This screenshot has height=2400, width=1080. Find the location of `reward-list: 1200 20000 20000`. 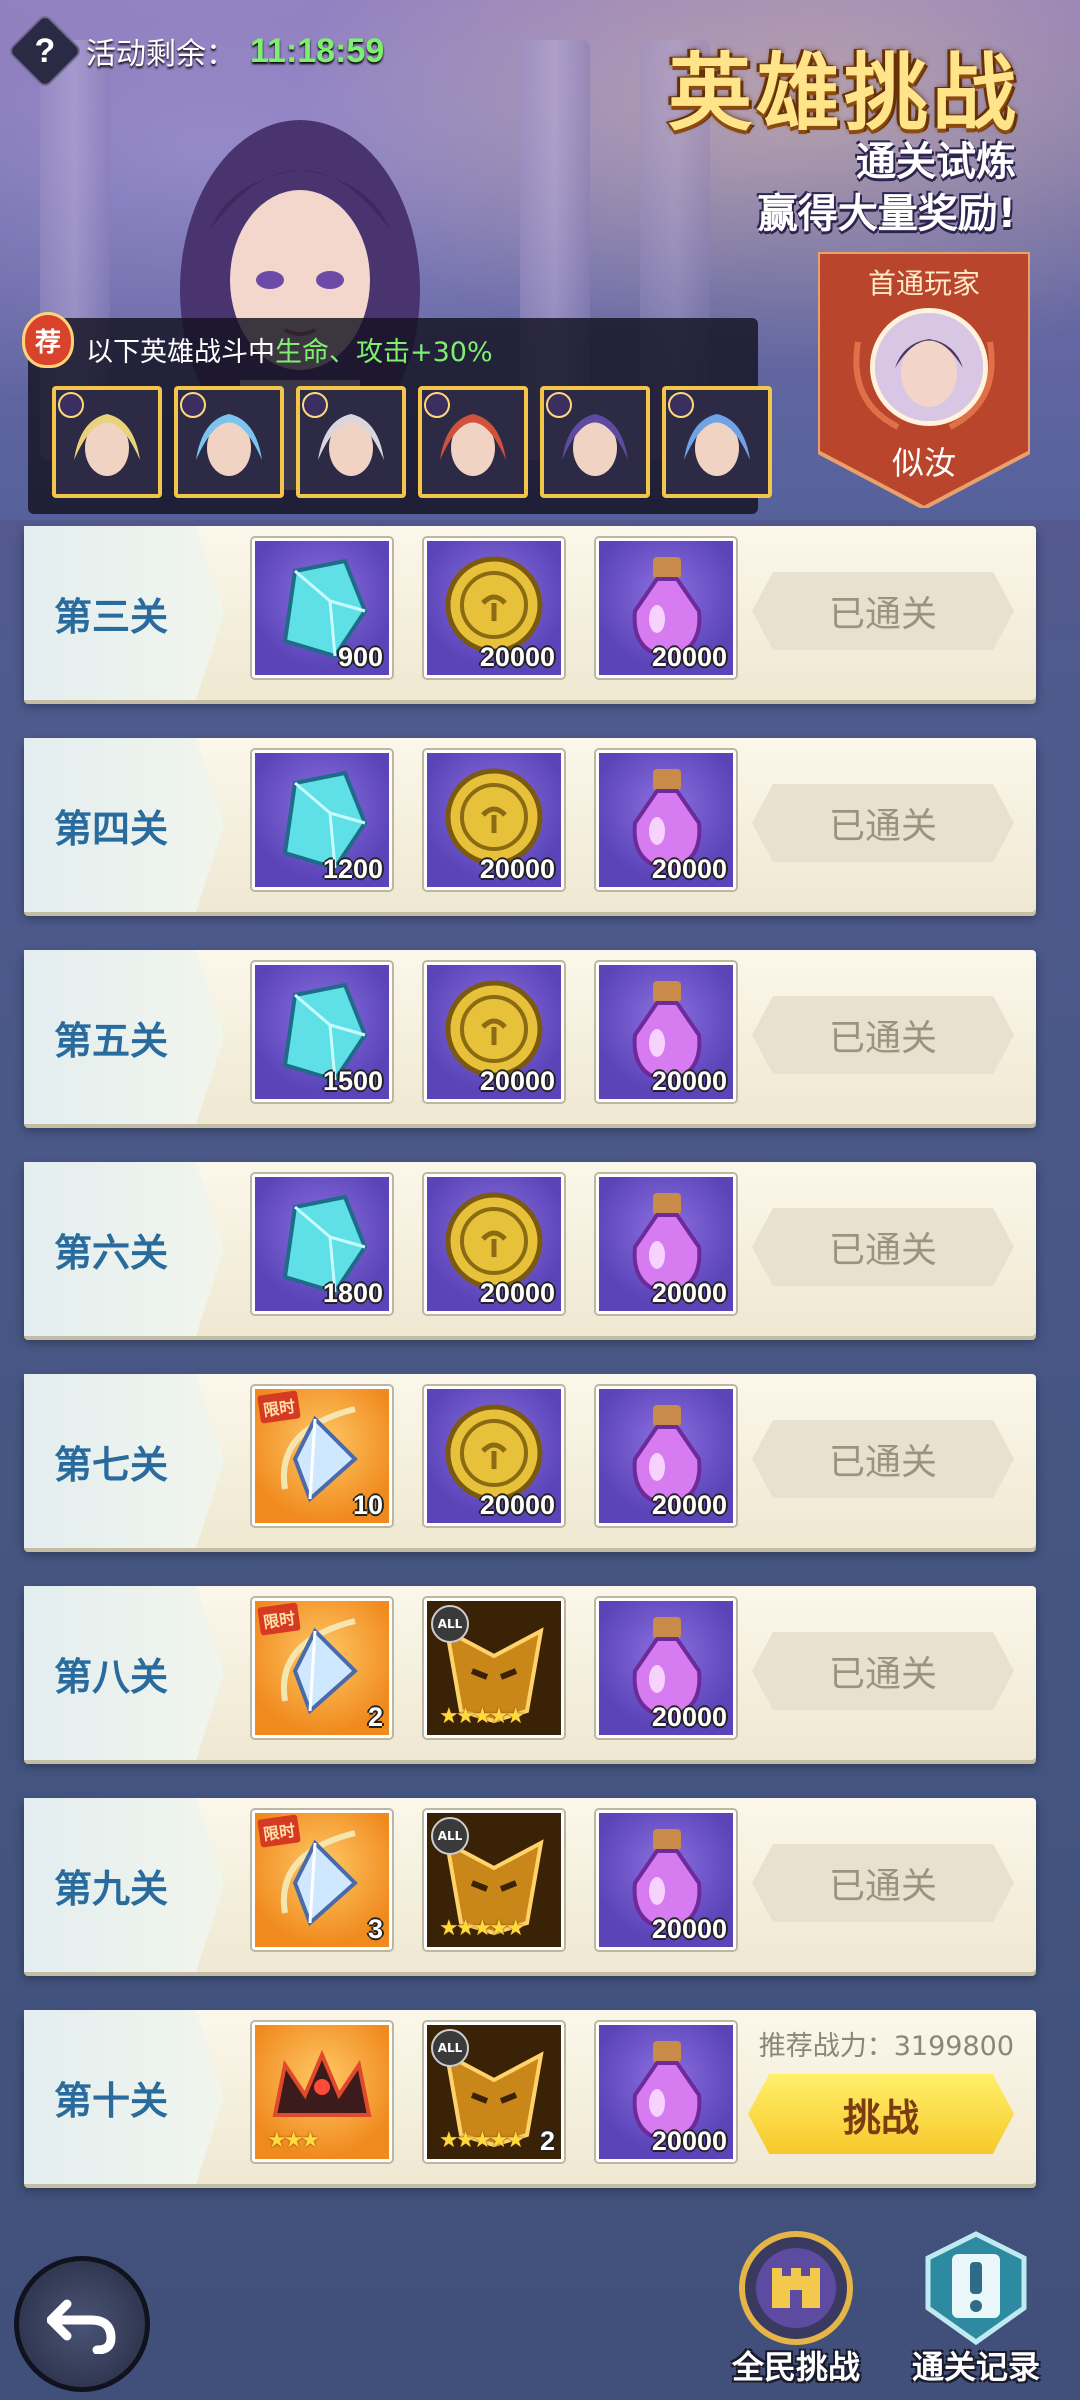

reward-list: 1200 20000 20000 is located at coordinates (494, 820).